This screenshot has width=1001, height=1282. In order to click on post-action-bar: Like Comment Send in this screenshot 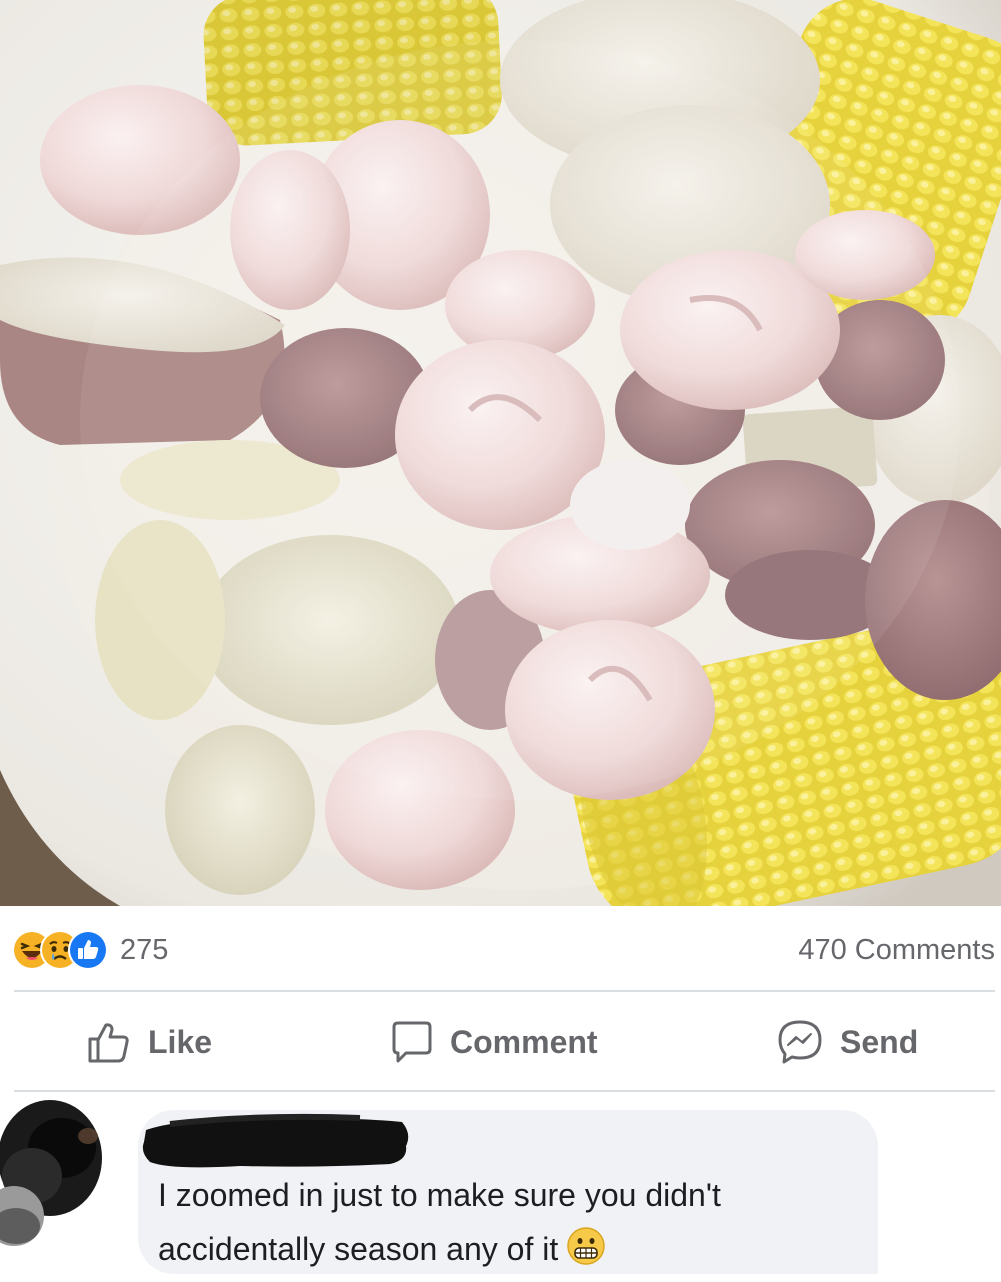, I will do `click(500, 1042)`.